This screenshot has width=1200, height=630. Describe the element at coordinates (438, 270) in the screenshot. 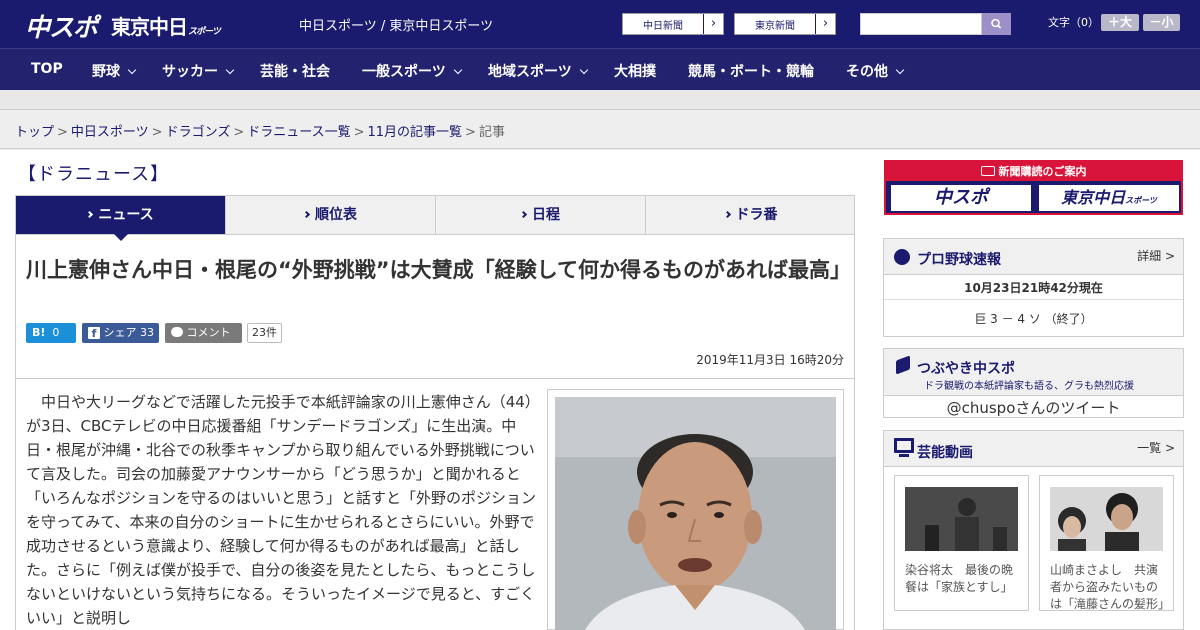

I see `article-headline: 川上憲伸さん中日・根尾の“外野挑戦”は大賛成「経験して何か得るものがあれば最高」` at that location.